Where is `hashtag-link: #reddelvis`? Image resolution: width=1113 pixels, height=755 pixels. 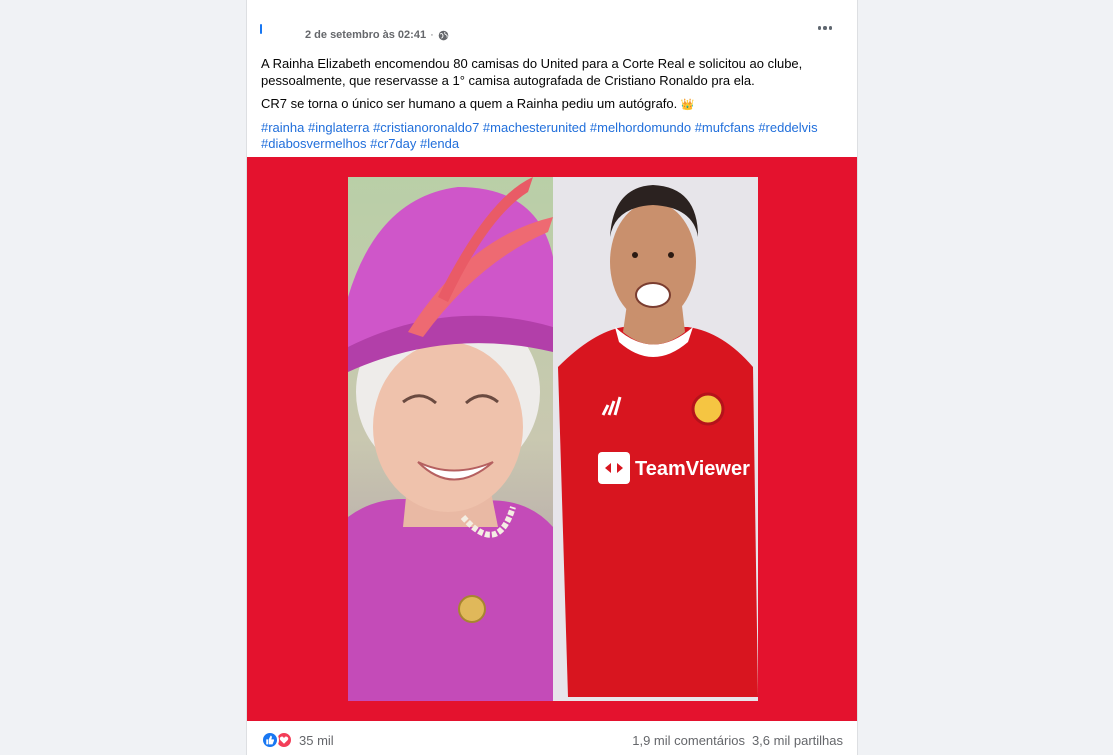 hashtag-link: #reddelvis is located at coordinates (787, 127).